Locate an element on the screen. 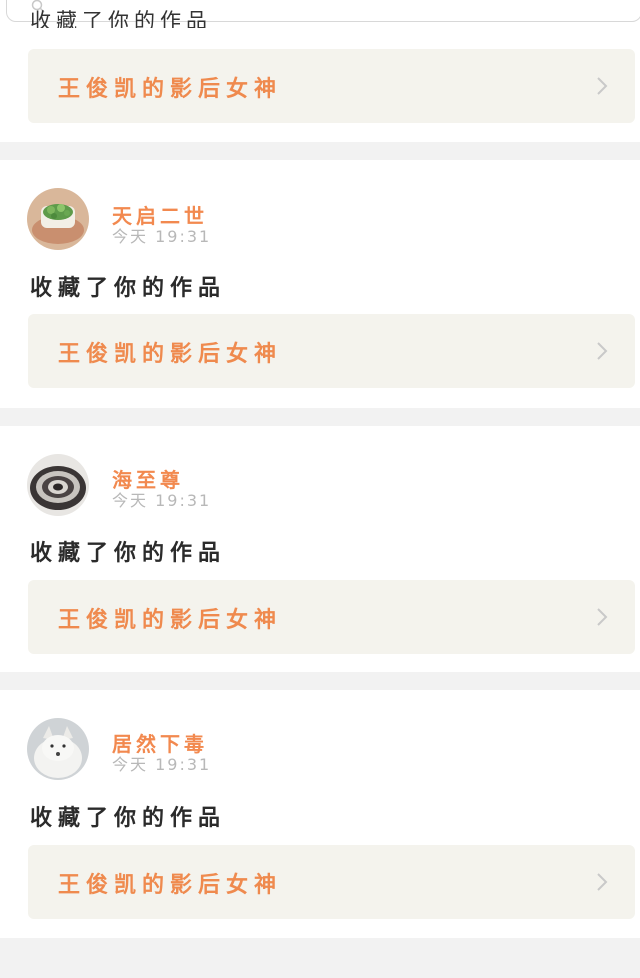 Image resolution: width=640 pixels, height=978 pixels. notification-card: 王俊凯的影后女神 is located at coordinates (320, 85).